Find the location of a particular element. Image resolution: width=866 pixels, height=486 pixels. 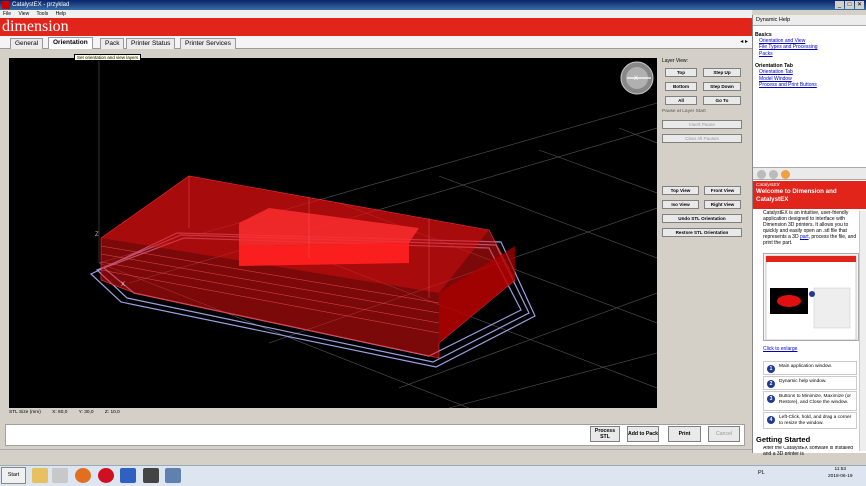

app-icon is located at coordinates (6, 5).